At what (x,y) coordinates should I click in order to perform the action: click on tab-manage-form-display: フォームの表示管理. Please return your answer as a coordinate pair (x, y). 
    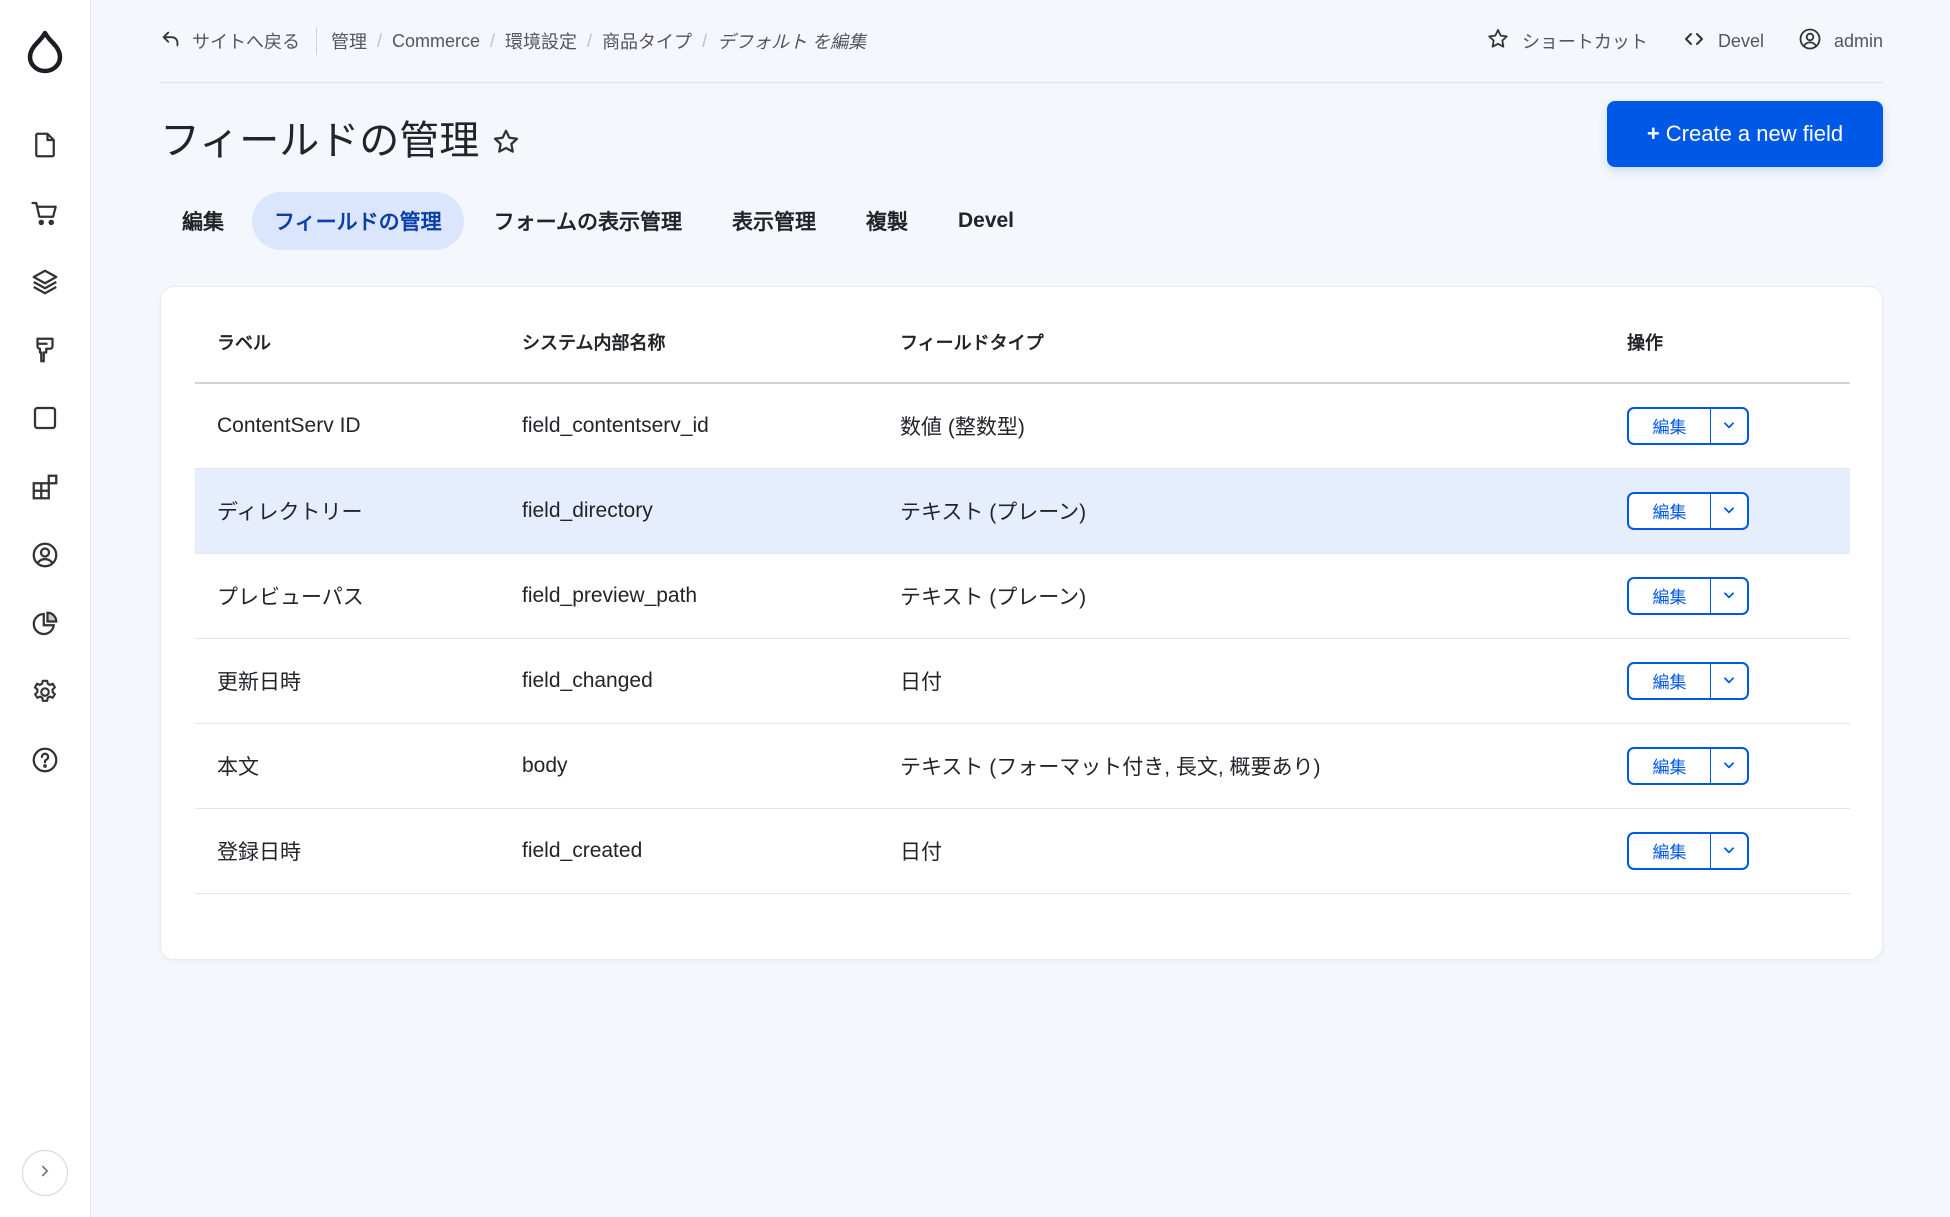
    Looking at the image, I should click on (588, 221).